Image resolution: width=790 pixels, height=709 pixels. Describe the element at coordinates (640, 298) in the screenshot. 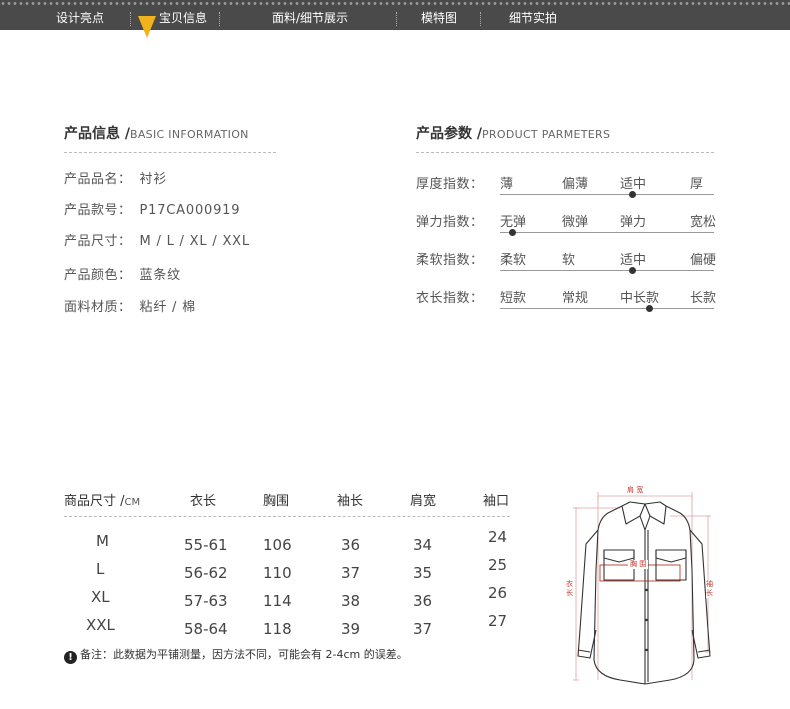

I see `param-option: 中长款` at that location.